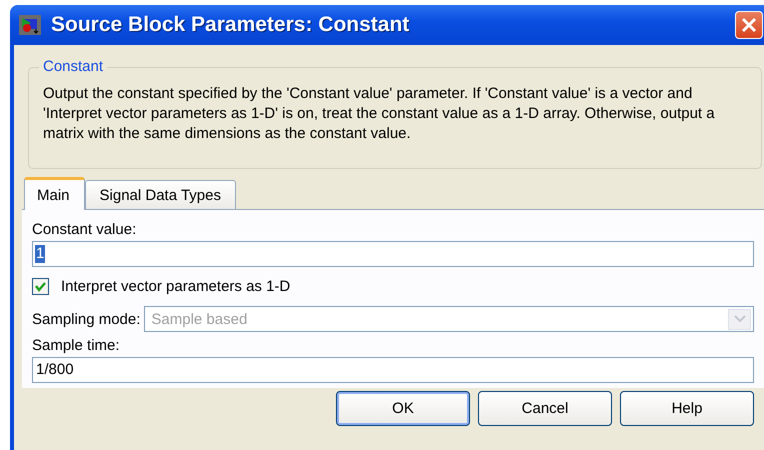 This screenshot has width=764, height=450. I want to click on close-icon, so click(749, 25).